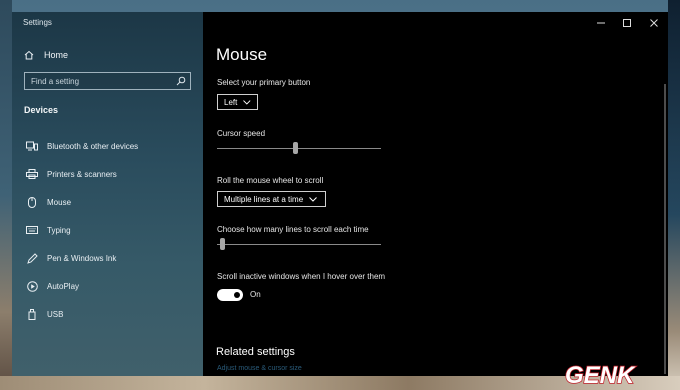  Describe the element at coordinates (241, 133) in the screenshot. I see `cursor-speed-label: Cursor speed` at that location.